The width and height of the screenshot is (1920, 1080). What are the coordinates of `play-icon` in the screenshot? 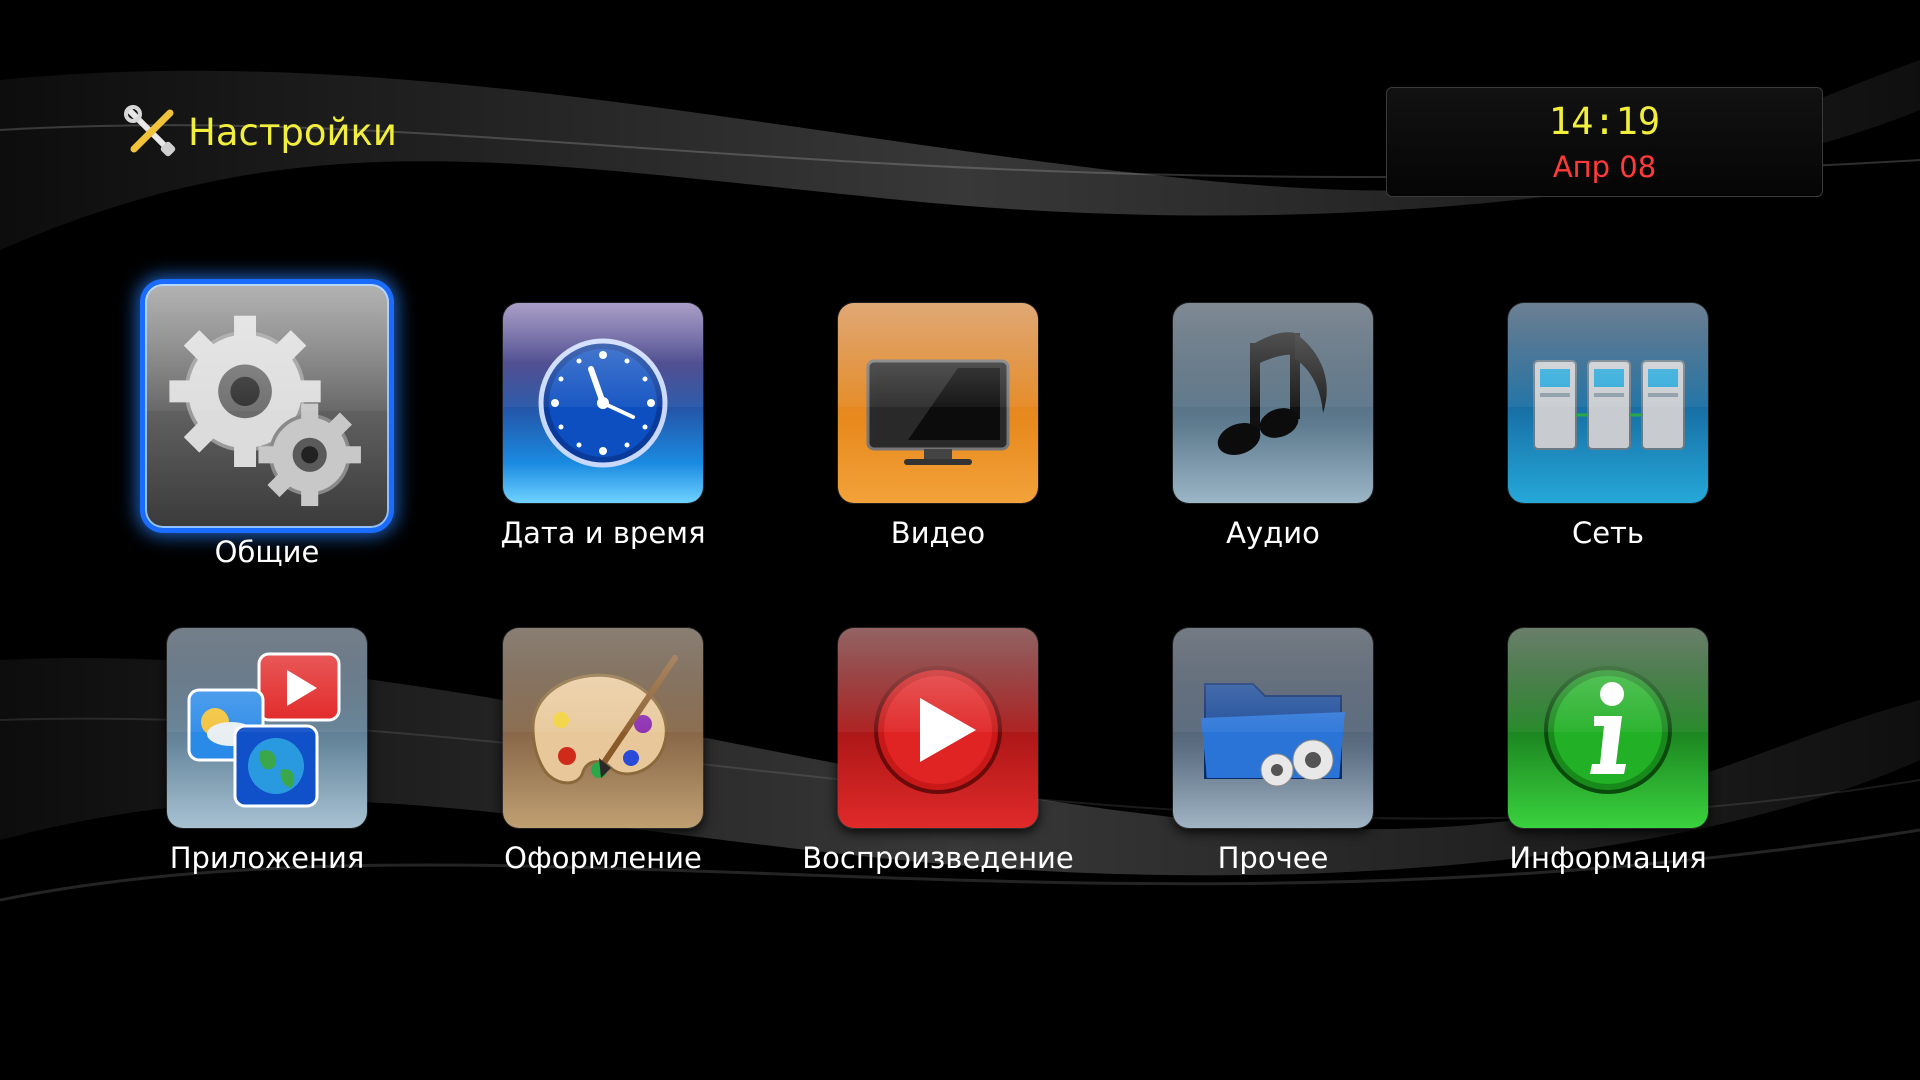 It's located at (938, 728).